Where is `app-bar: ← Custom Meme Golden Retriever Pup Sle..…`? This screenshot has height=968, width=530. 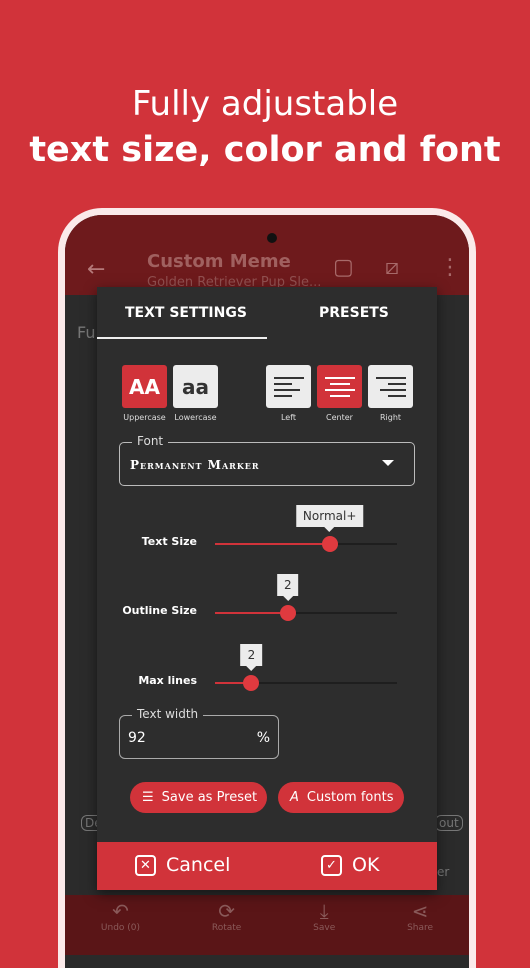
app-bar: ← Custom Meme Golden Retriever Pup Sle..… is located at coordinates (267, 255).